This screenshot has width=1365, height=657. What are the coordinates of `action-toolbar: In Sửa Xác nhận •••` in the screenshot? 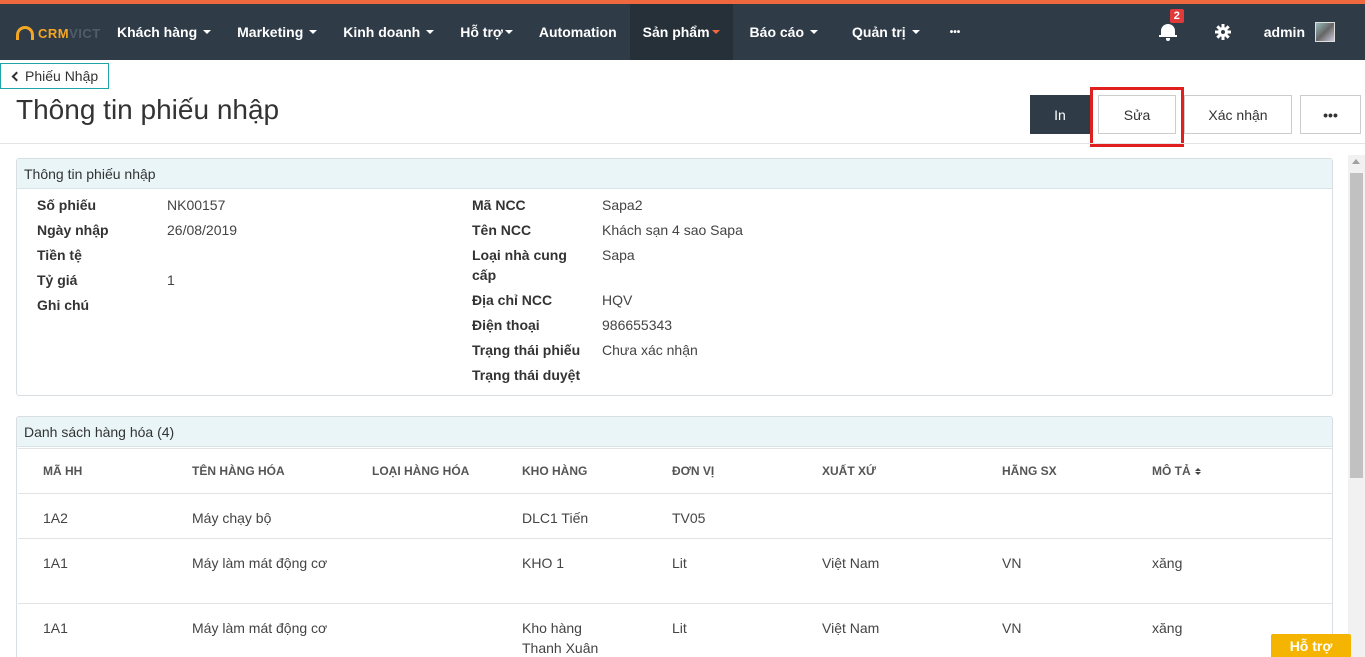 It's located at (1195, 114).